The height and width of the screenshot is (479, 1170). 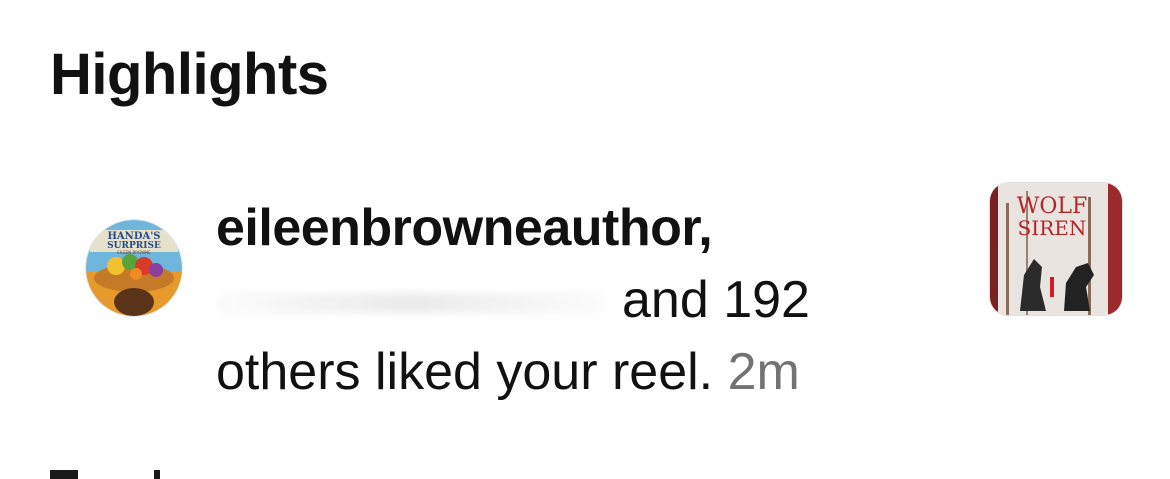 I want to click on book-cover-avatar-icon: HANDA'S SURPRISE EILEEN BROWNE, so click(x=134, y=268).